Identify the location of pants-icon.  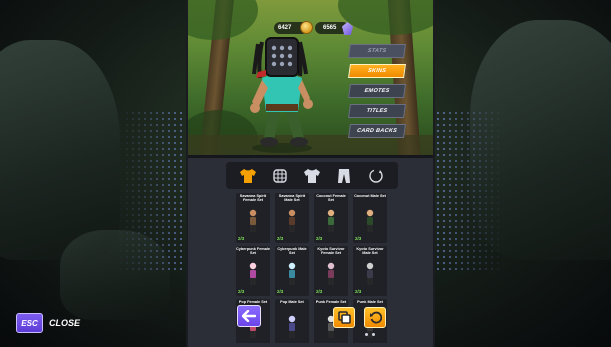
(344, 175).